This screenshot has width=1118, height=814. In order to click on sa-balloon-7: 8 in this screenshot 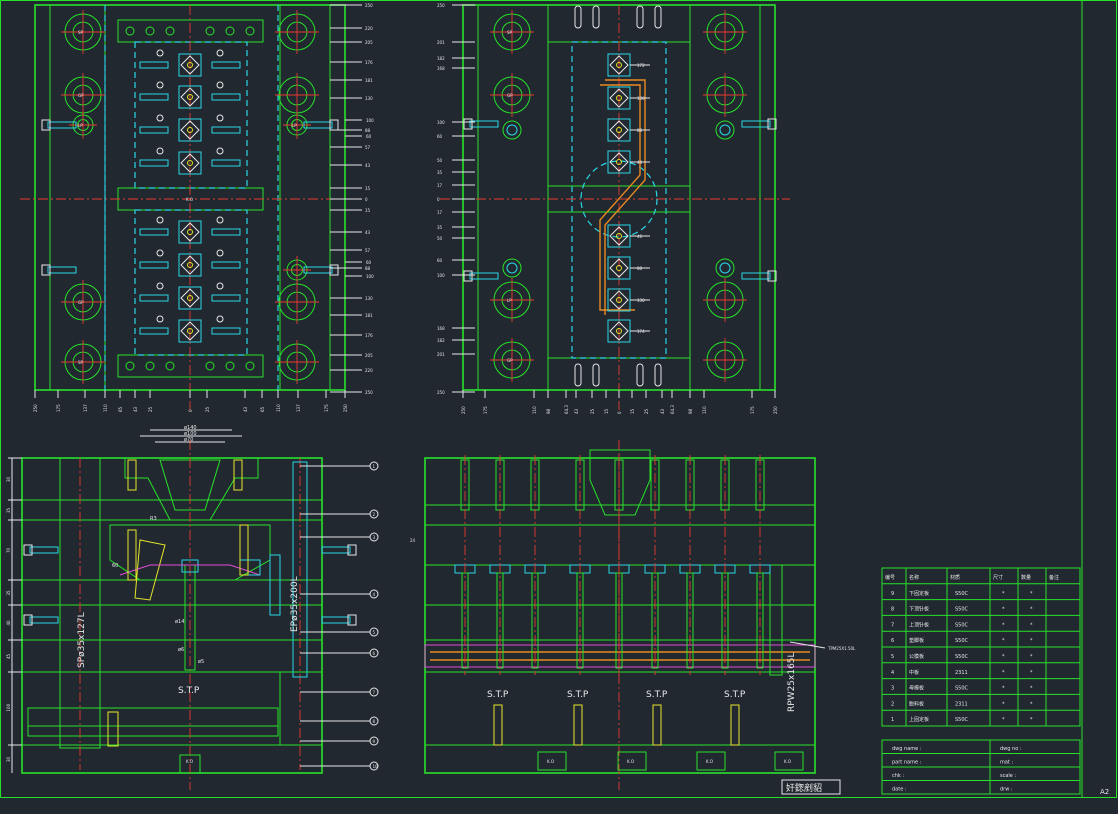, I will do `click(374, 721)`.